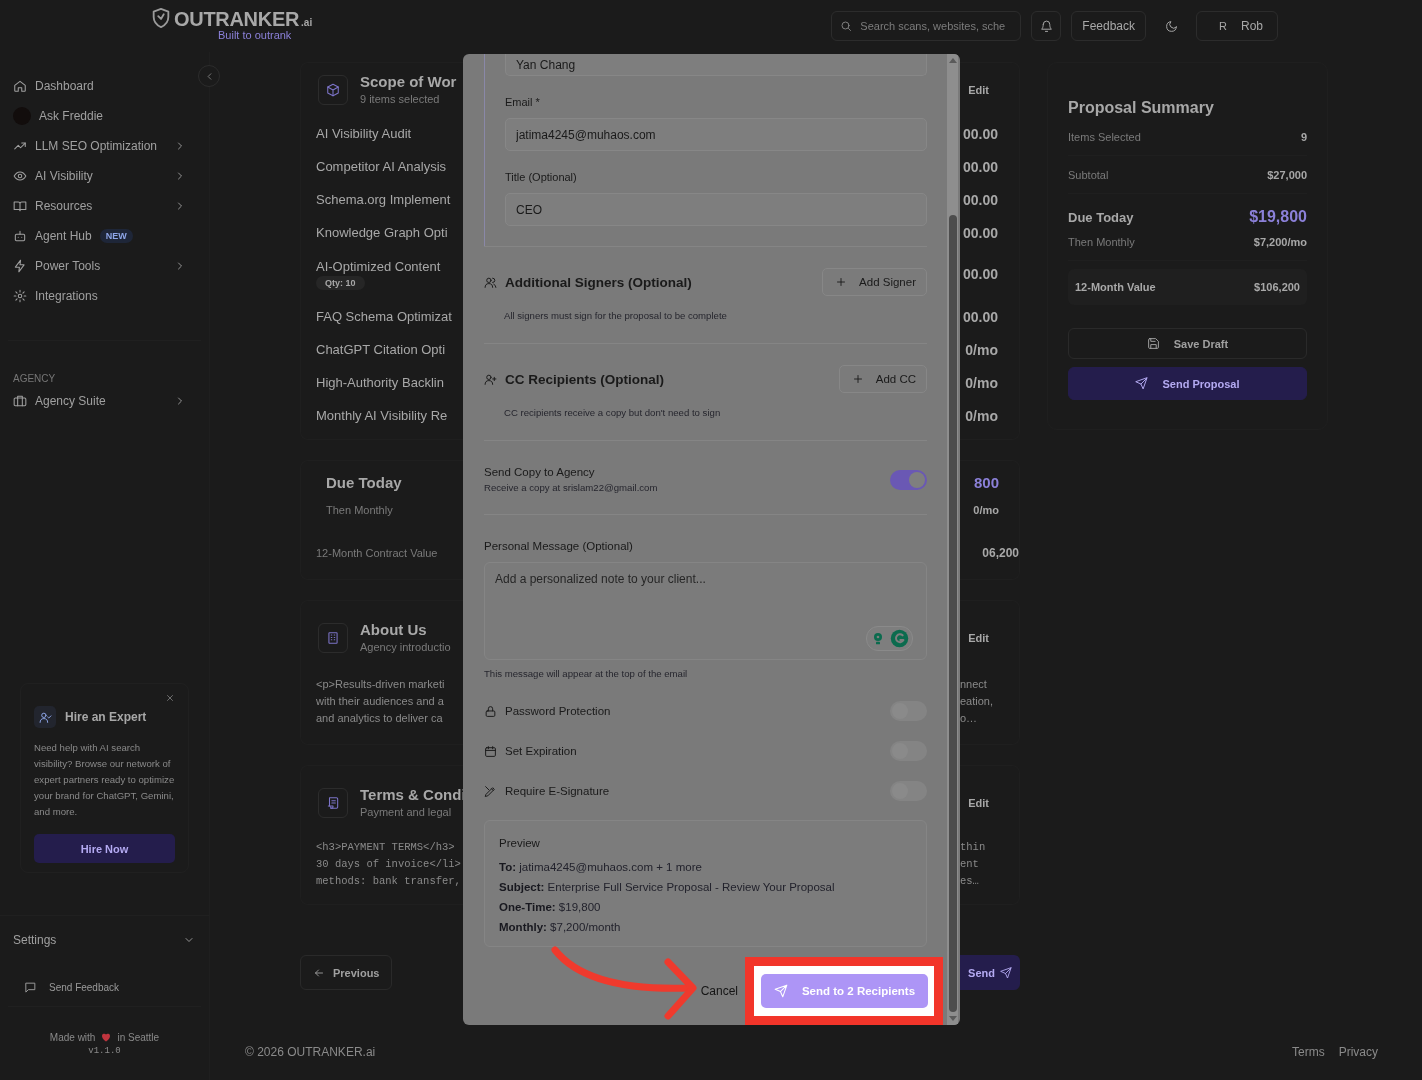 The image size is (1422, 1080). What do you see at coordinates (586, 674) in the screenshot?
I see `field-hint: This message will appear at the top of the email` at bounding box center [586, 674].